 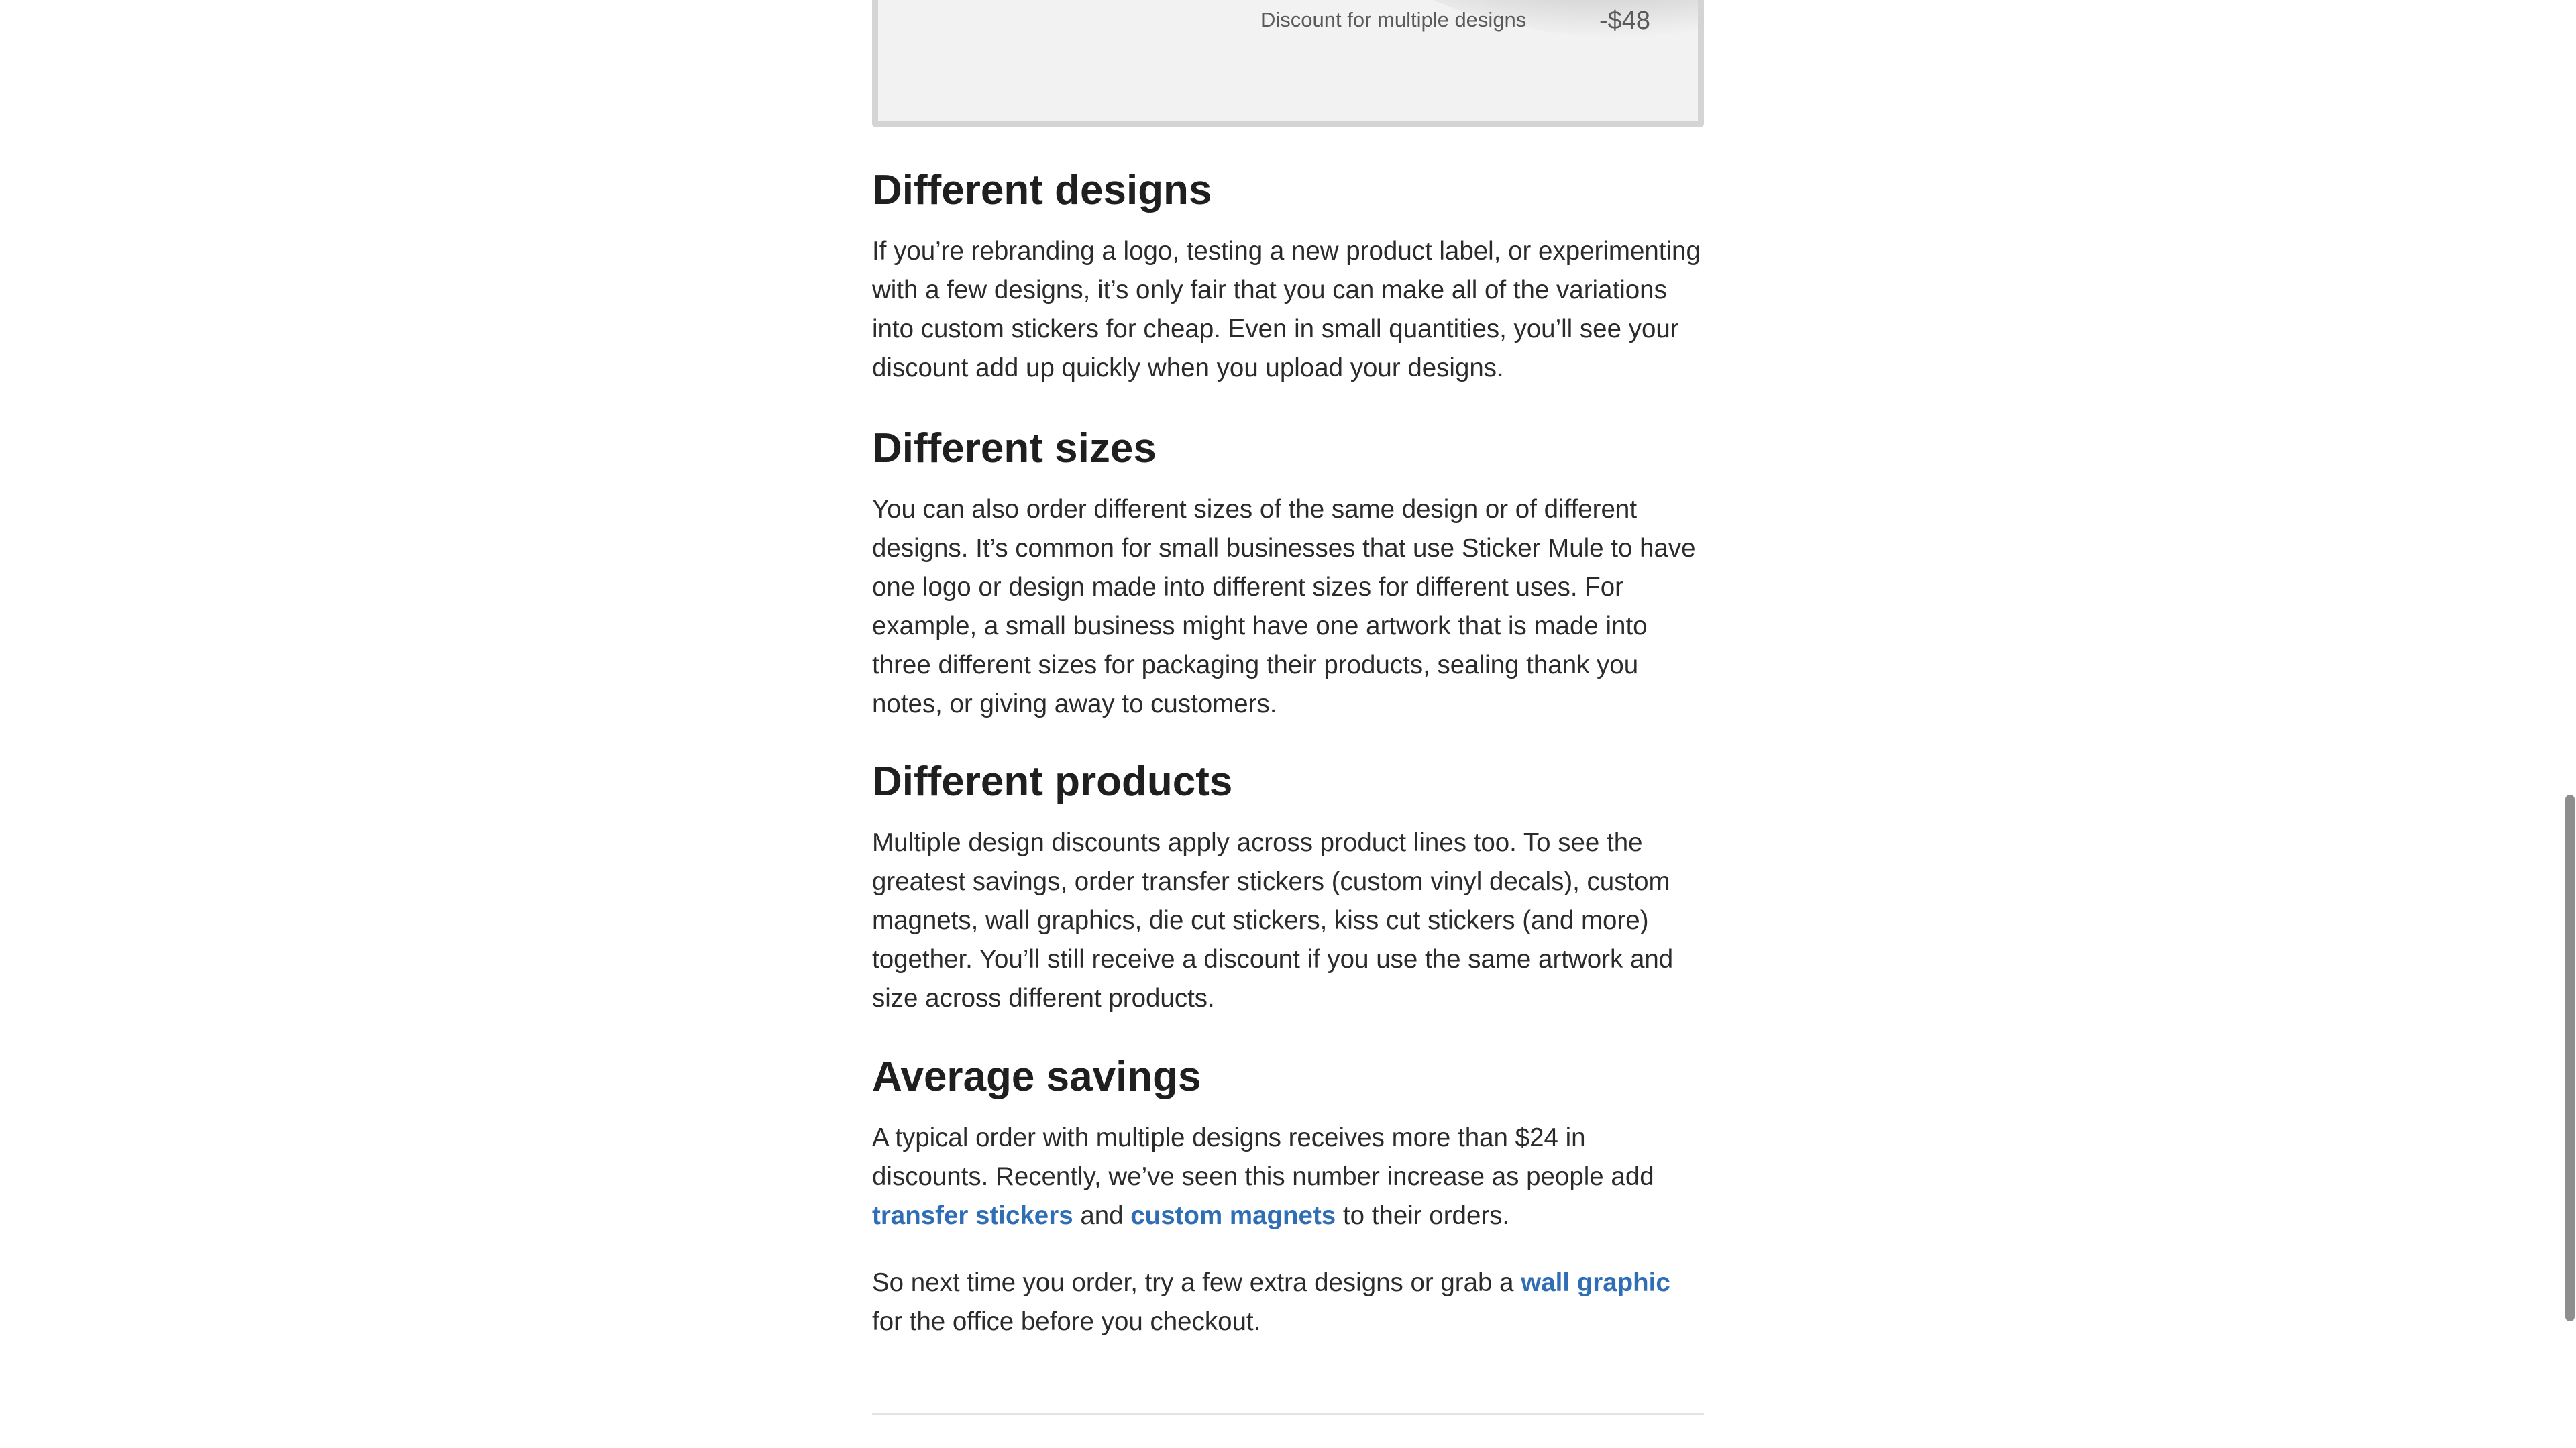 I want to click on body-text: to their orders., so click(x=1423, y=1215).